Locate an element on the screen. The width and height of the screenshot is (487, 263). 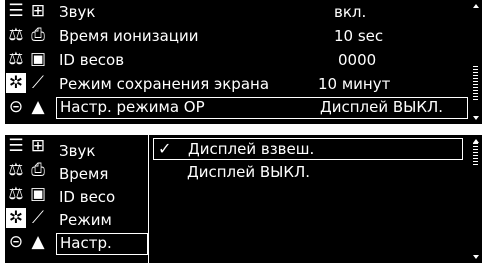
menu-row-value: 0000 is located at coordinates (357, 60).